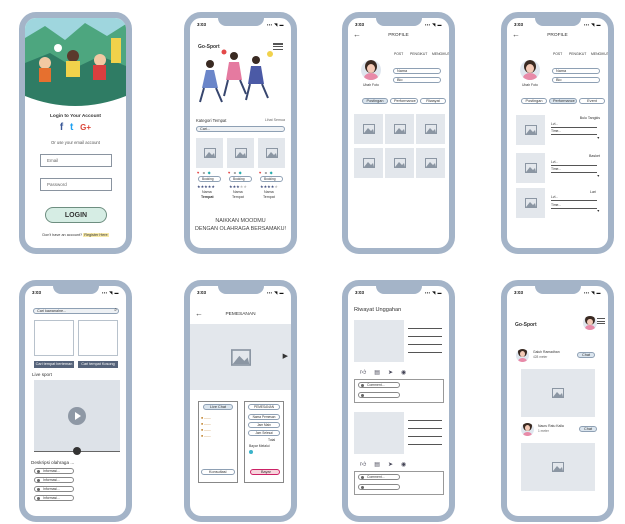 The width and height of the screenshot is (625, 524). What do you see at coordinates (265, 472) in the screenshot?
I see `pay-button: Bayar` at bounding box center [265, 472].